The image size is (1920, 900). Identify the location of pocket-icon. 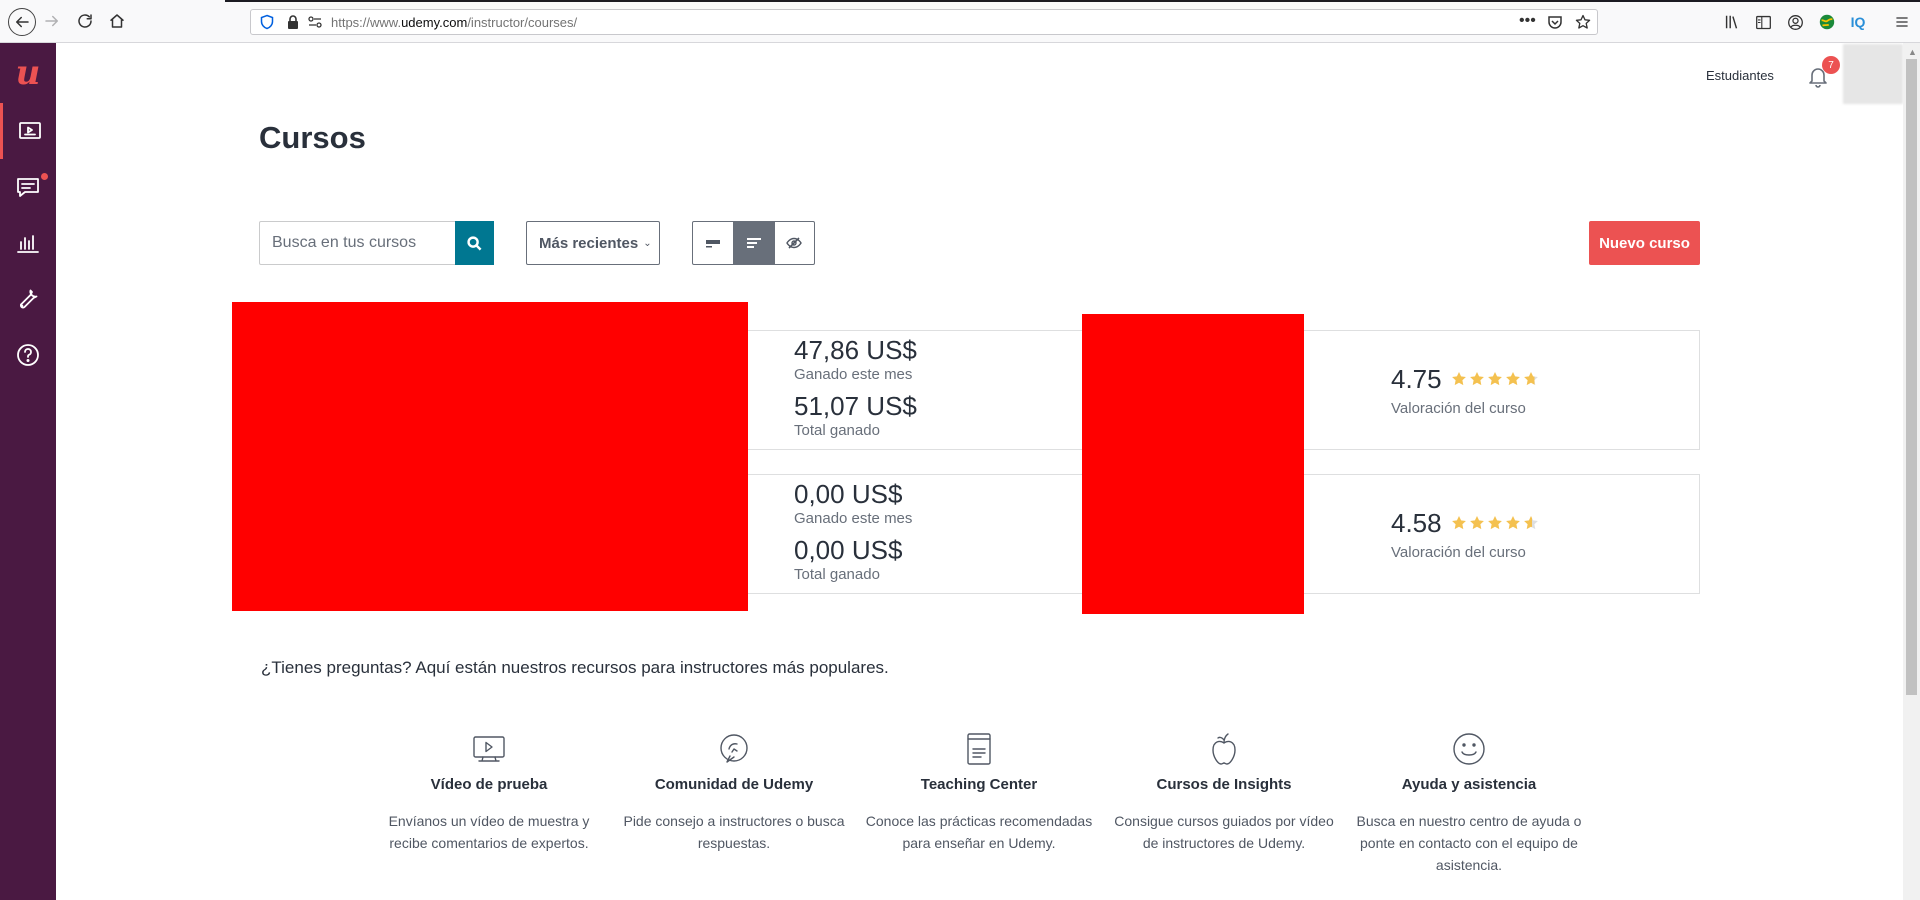
(1555, 22).